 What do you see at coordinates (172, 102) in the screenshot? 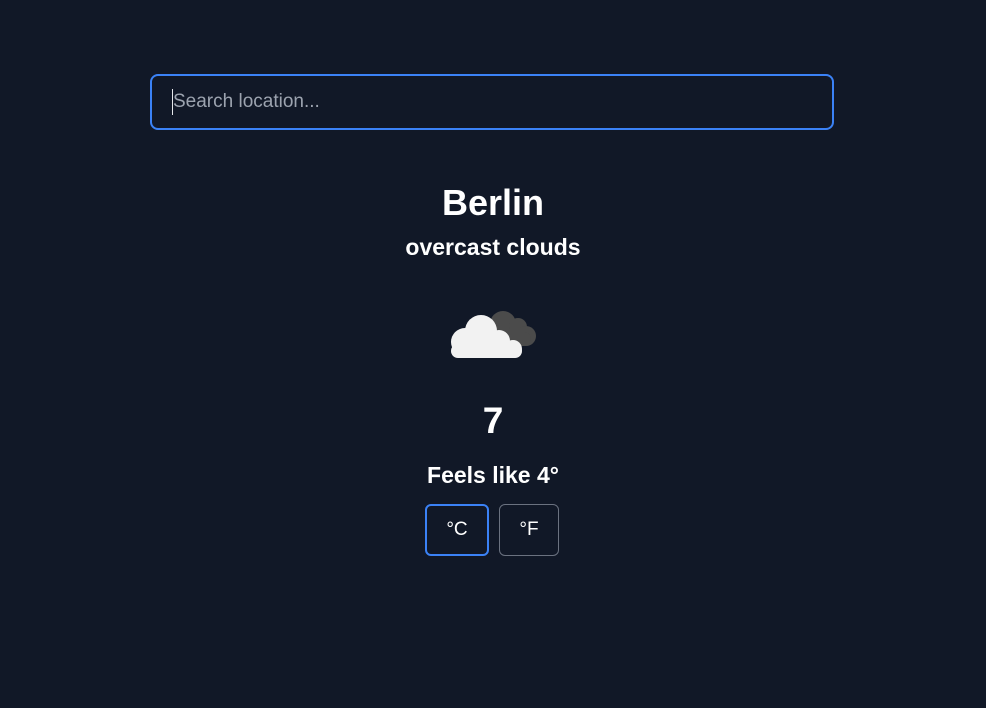
I see `text-caret` at bounding box center [172, 102].